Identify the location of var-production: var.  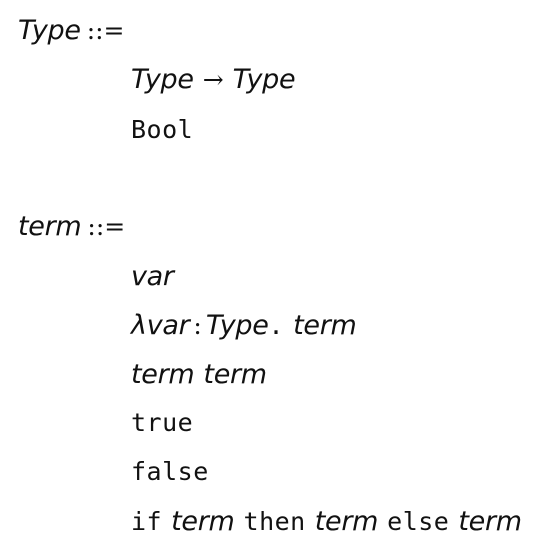
(152, 276).